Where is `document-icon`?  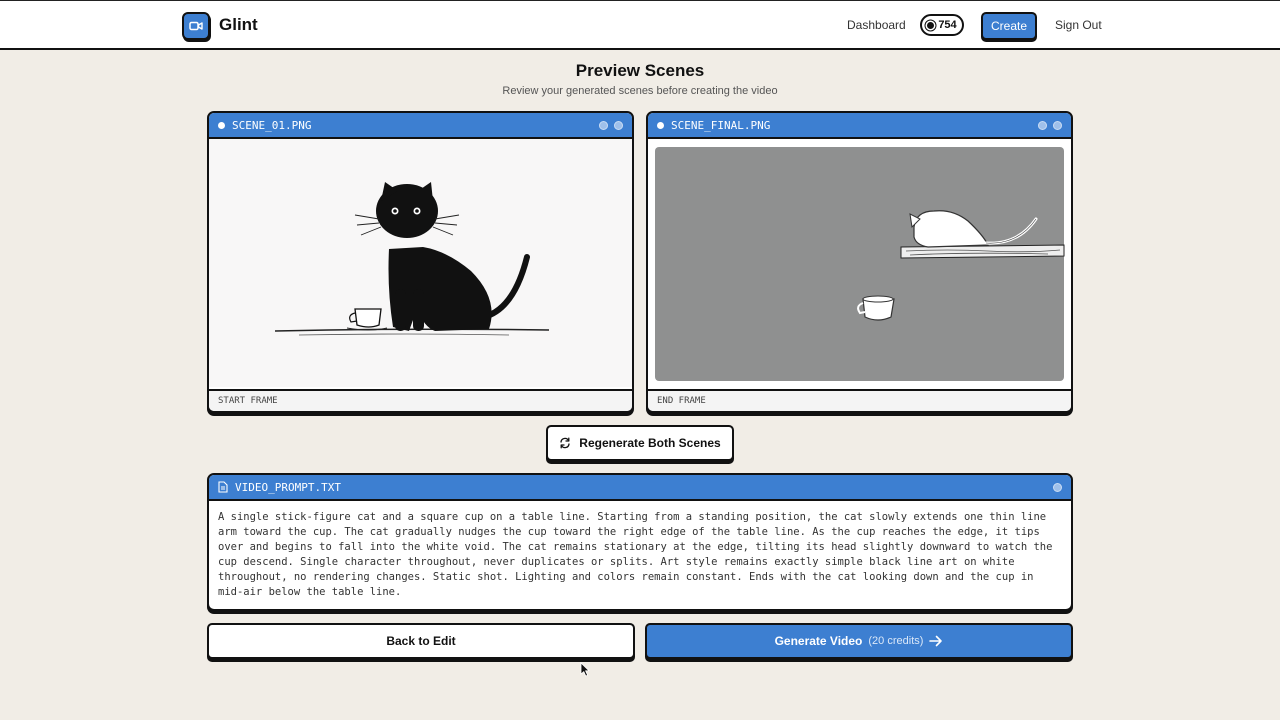 document-icon is located at coordinates (223, 487).